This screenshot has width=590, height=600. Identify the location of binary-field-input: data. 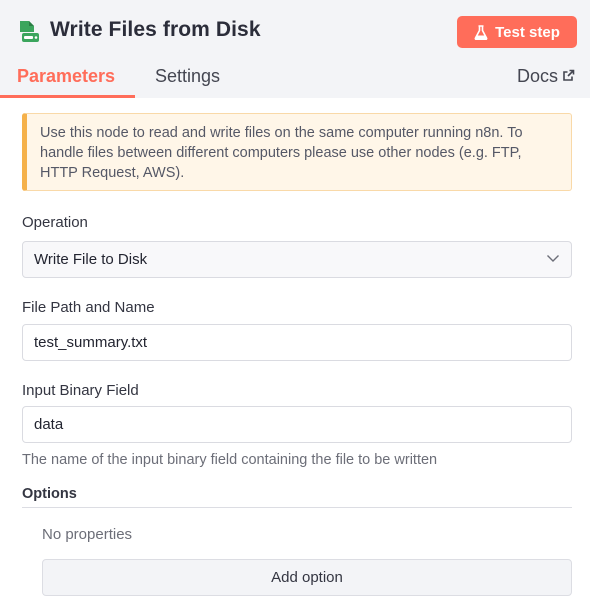
(297, 424).